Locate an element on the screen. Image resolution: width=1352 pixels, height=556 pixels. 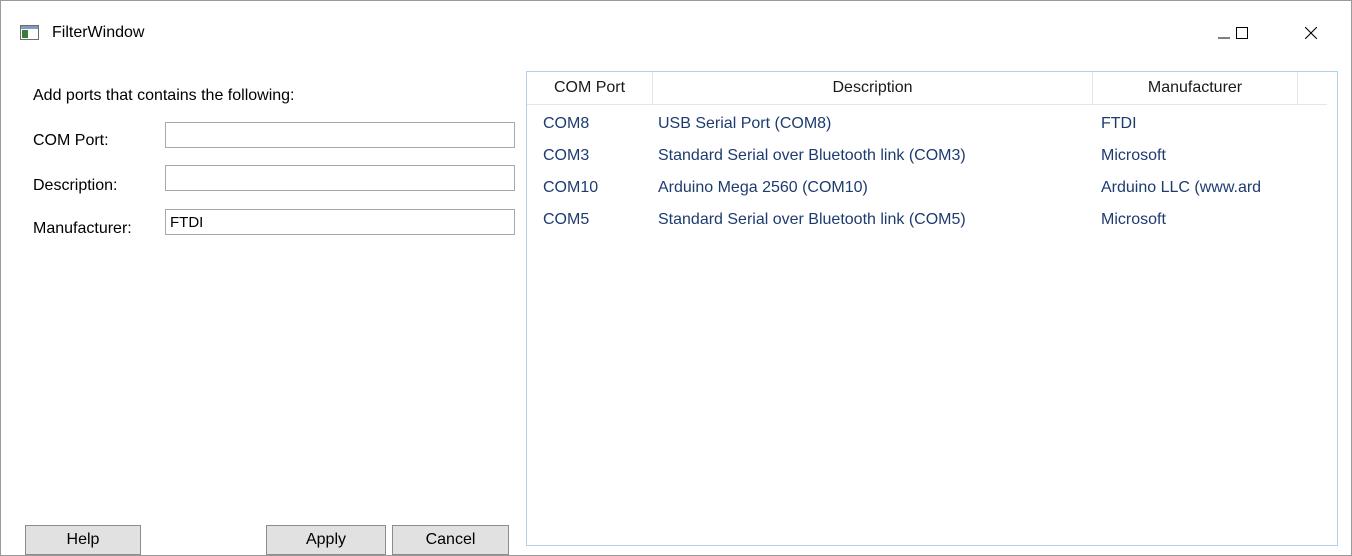
manufacturer-input is located at coordinates (340, 222).